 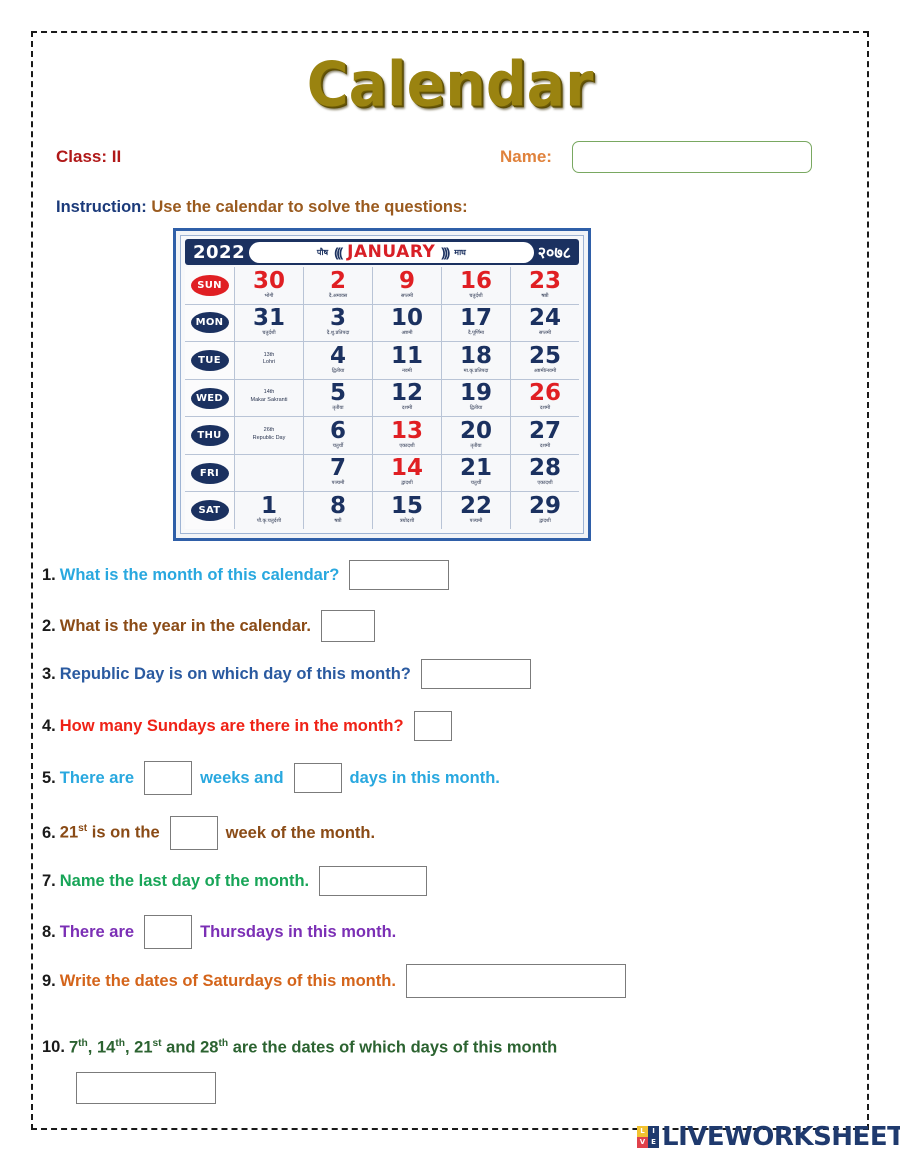 I want to click on calendar-day-label-cell: SAT, so click(x=210, y=511).